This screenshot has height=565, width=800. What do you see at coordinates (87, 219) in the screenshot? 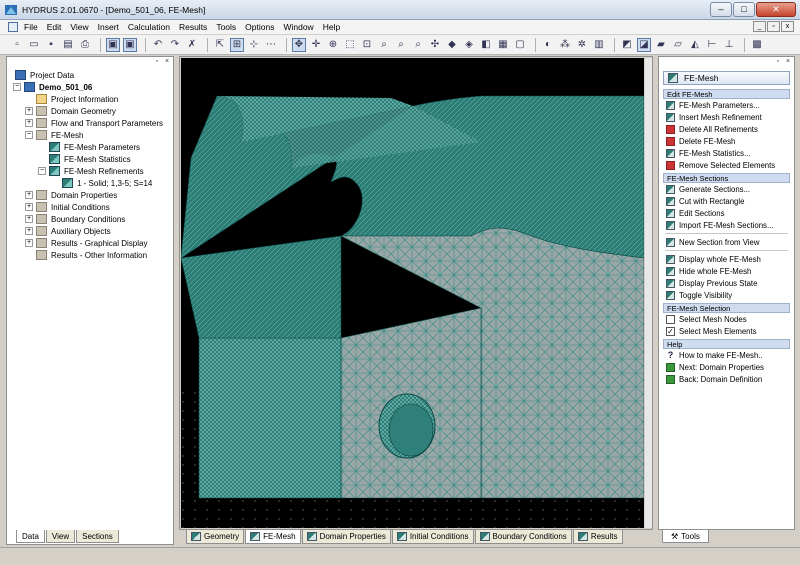
I see `tree-item: + Boundary Conditions` at bounding box center [87, 219].